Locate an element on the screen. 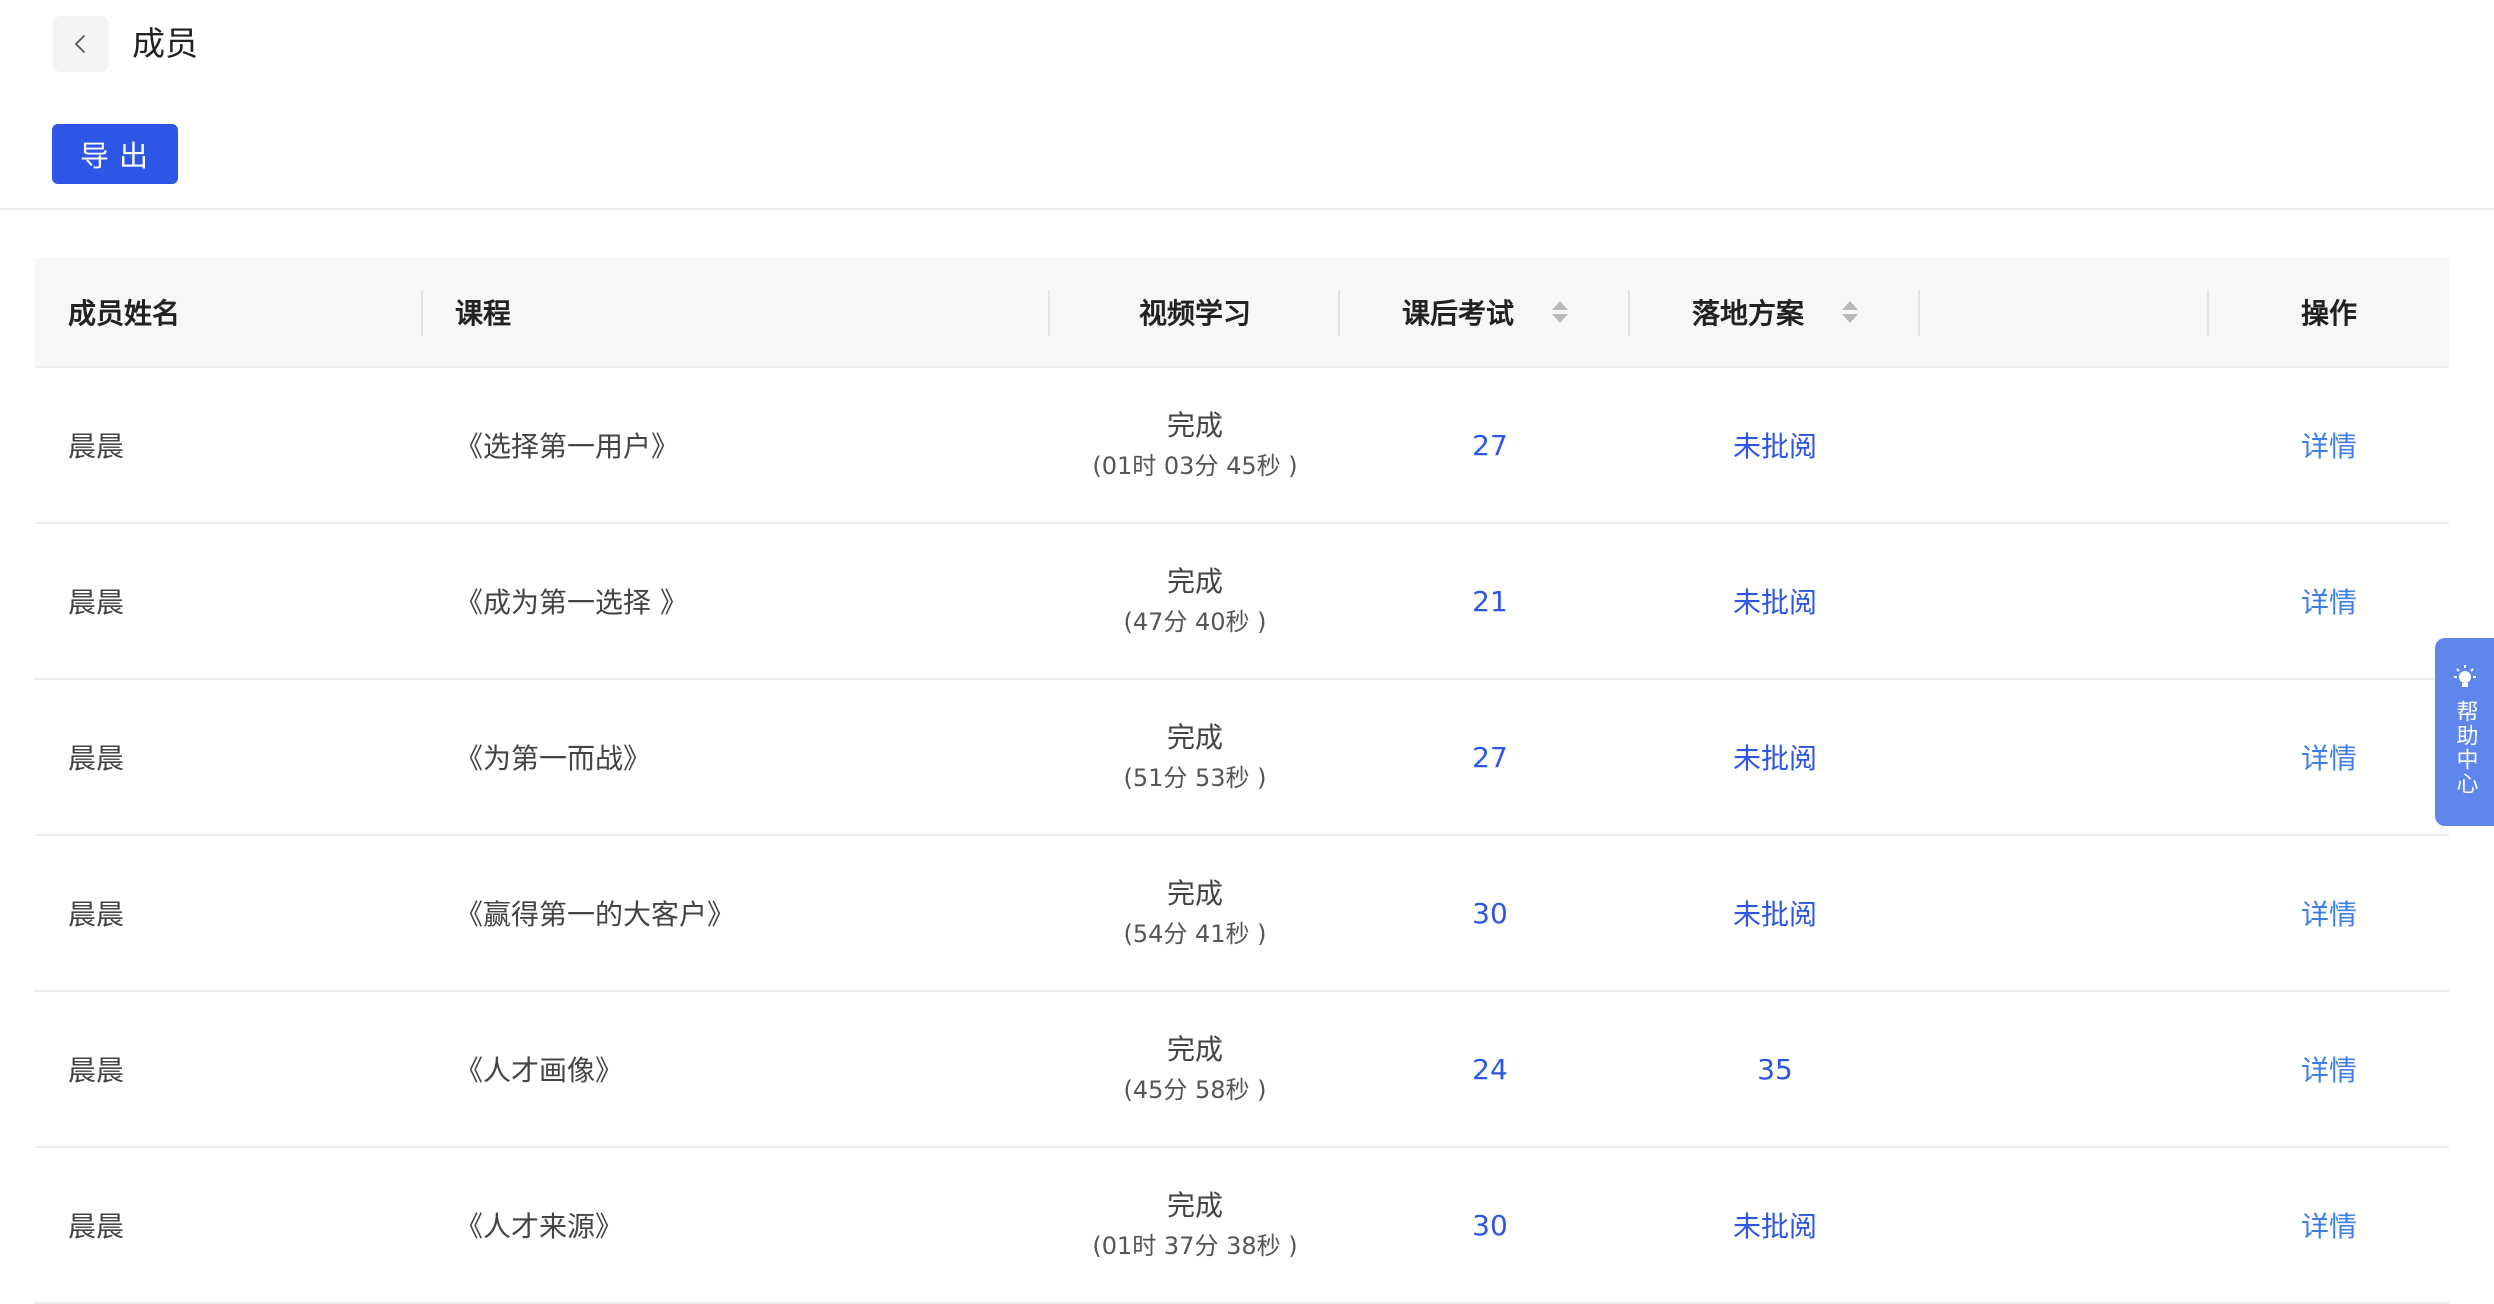 The width and height of the screenshot is (2494, 1304). plan-status-link: 35 is located at coordinates (1775, 1069).